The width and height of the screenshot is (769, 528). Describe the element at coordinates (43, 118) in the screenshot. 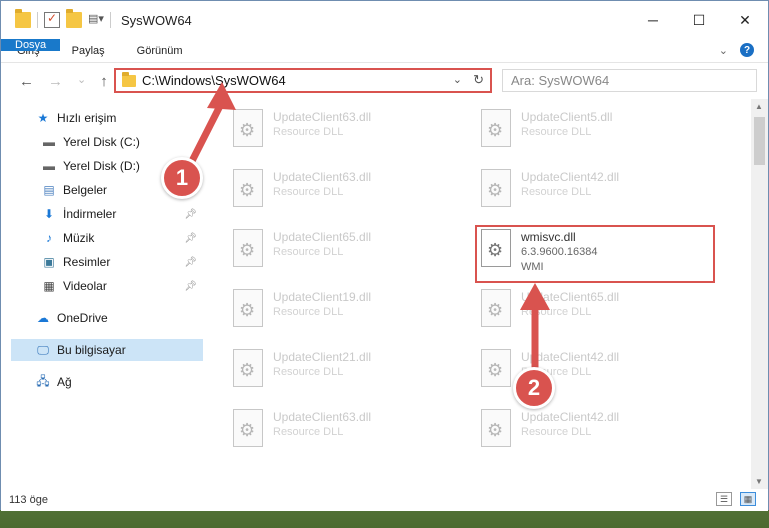

I see `star-icon: ★` at that location.